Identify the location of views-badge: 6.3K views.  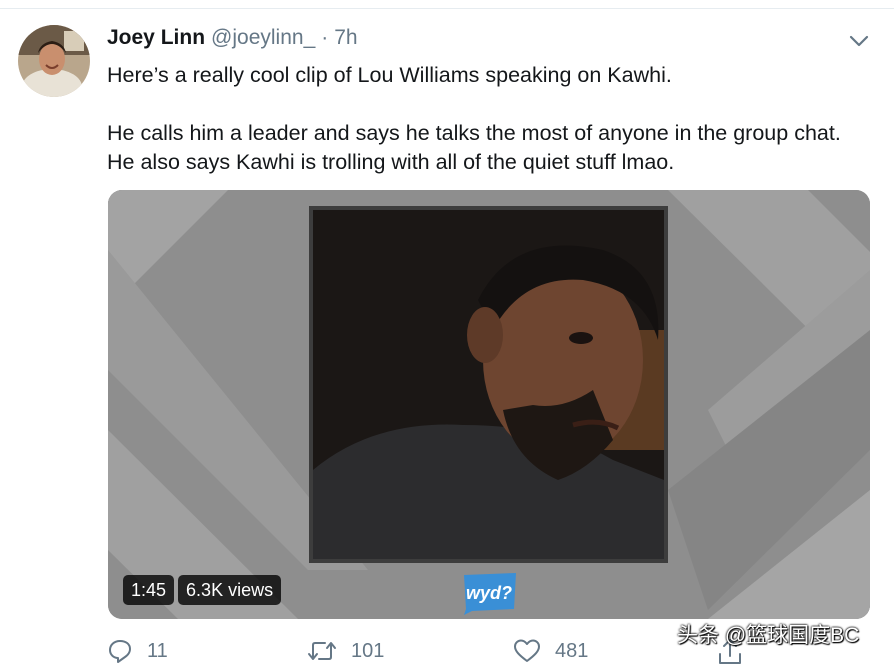
(230, 590).